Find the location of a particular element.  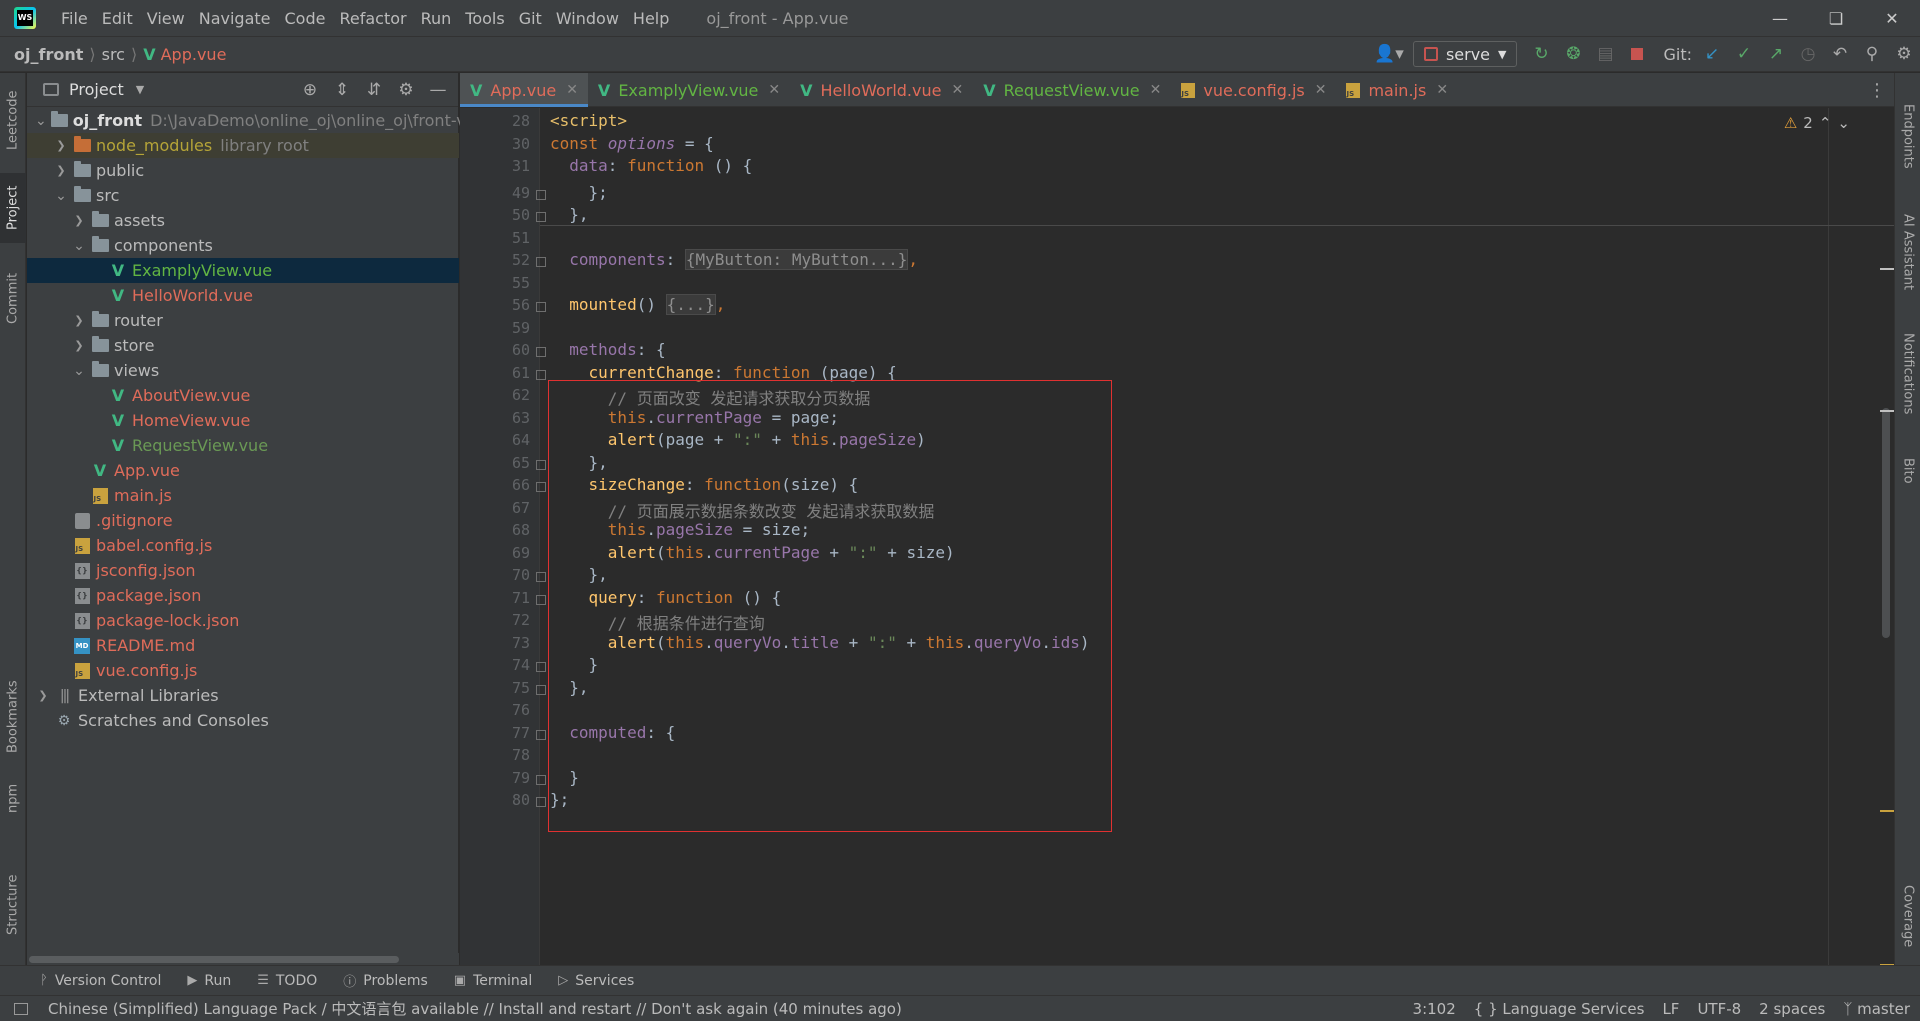

project-panel-title: Project is located at coordinates (96, 89).